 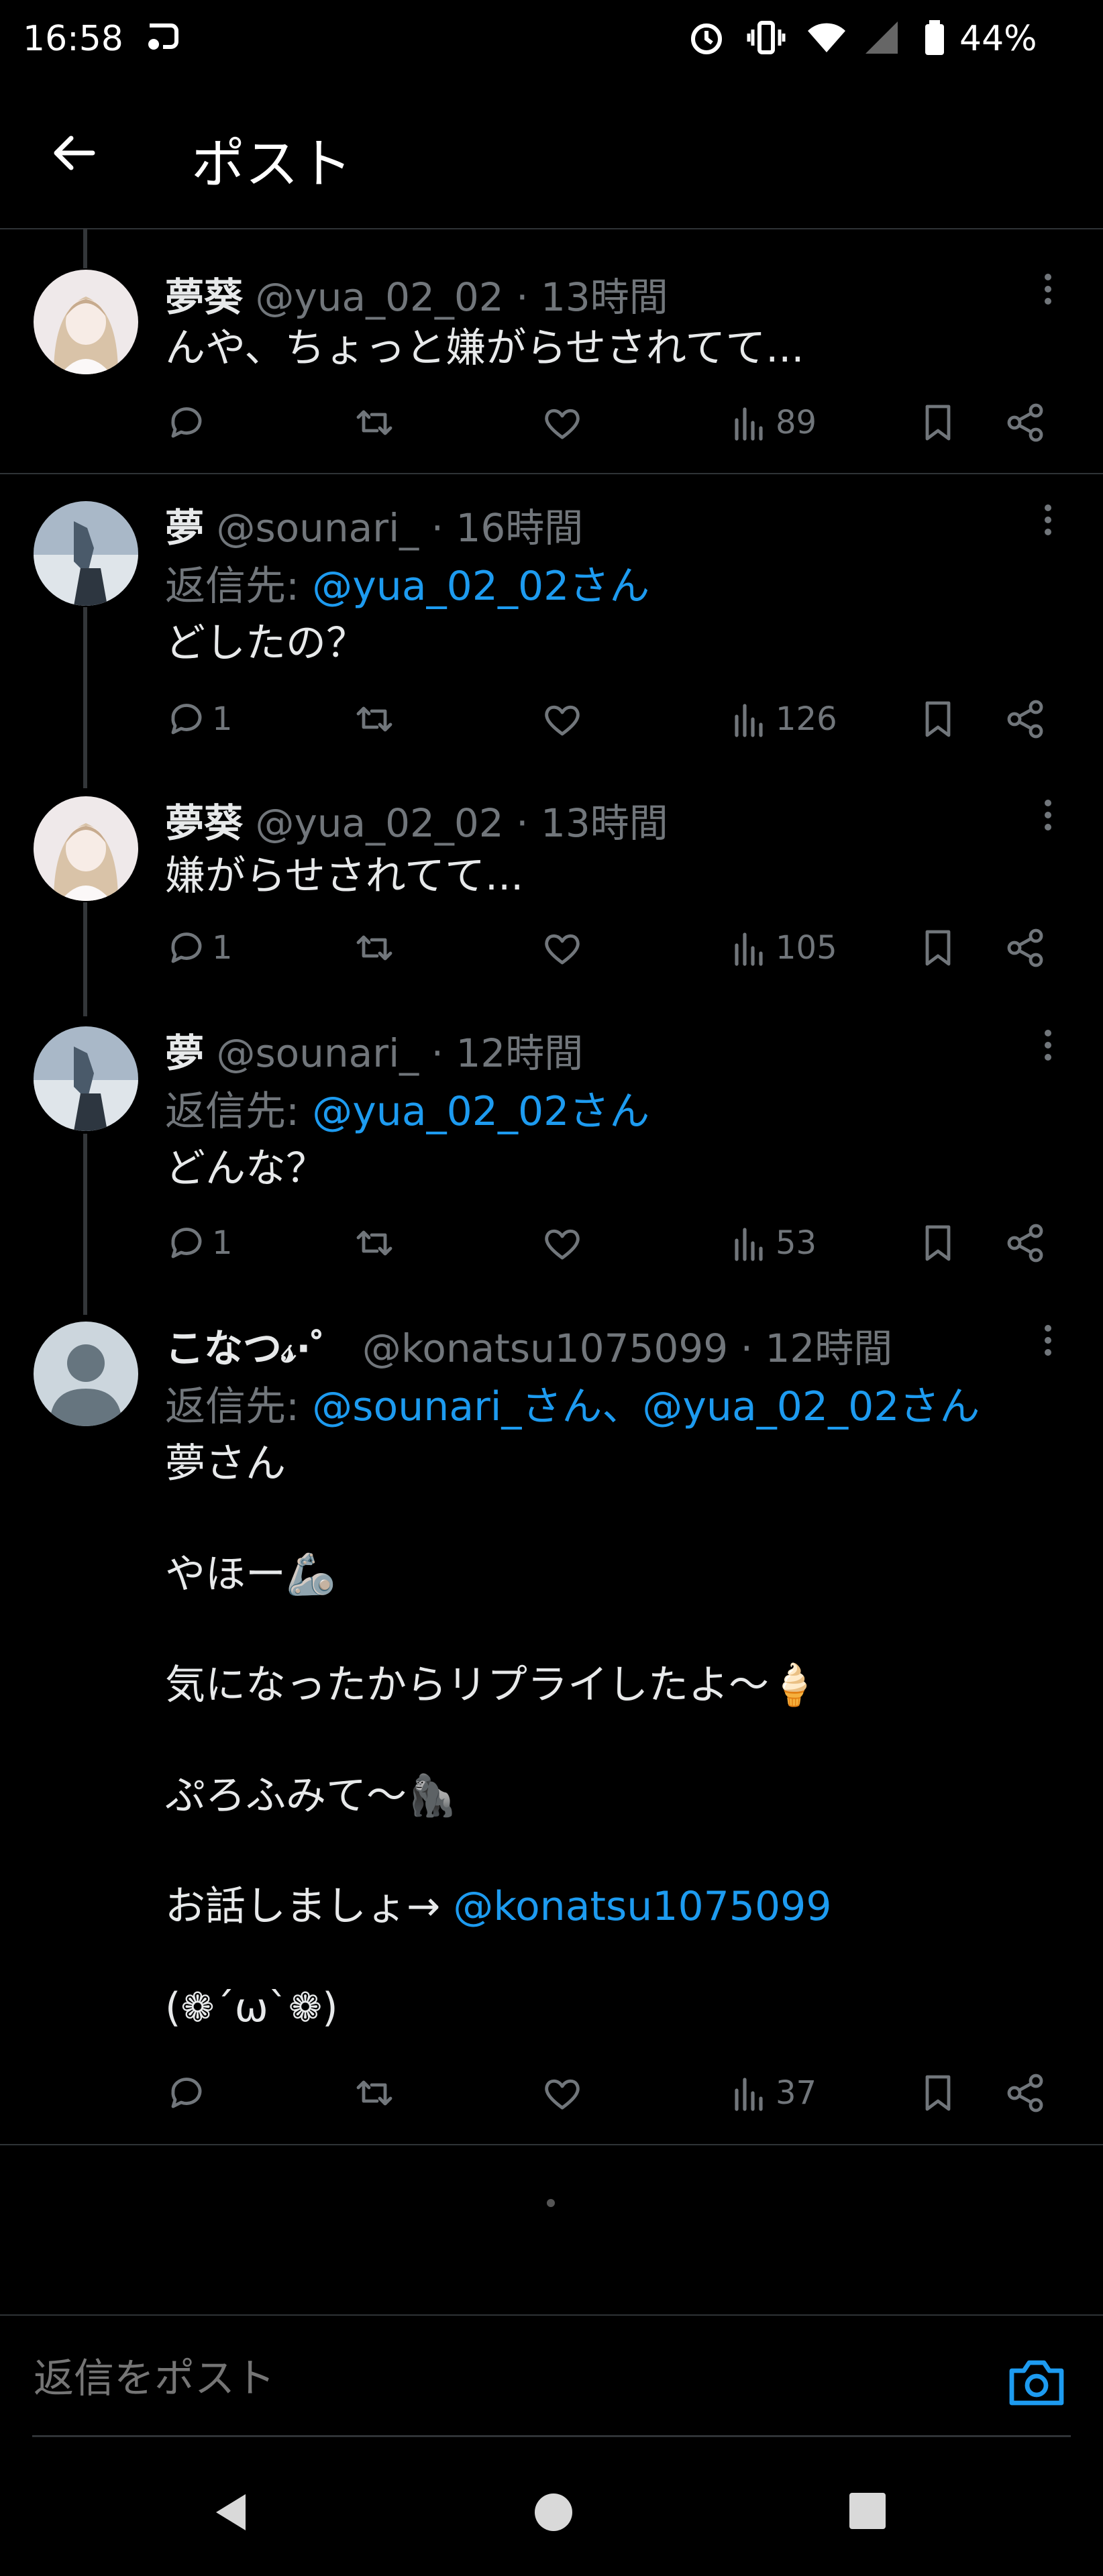 What do you see at coordinates (551, 40) in the screenshot?
I see `status-bar: 16:58 44%` at bounding box center [551, 40].